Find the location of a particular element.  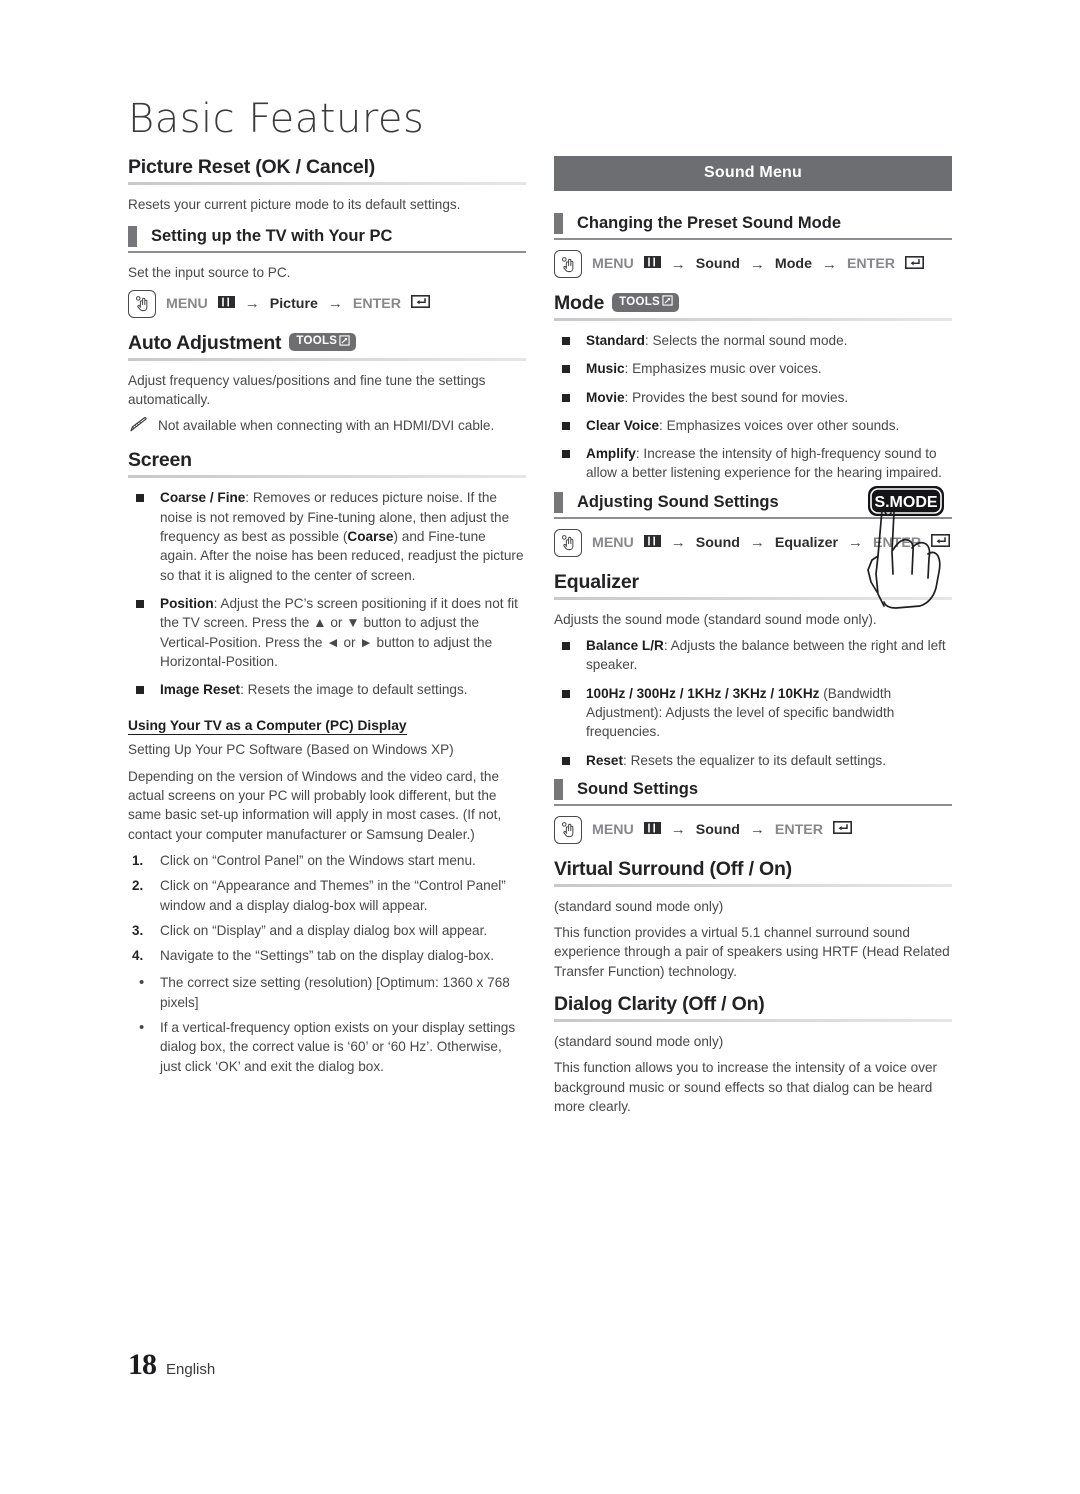

list-item: Standard: Selects the normal sound mode. is located at coordinates (753, 340).